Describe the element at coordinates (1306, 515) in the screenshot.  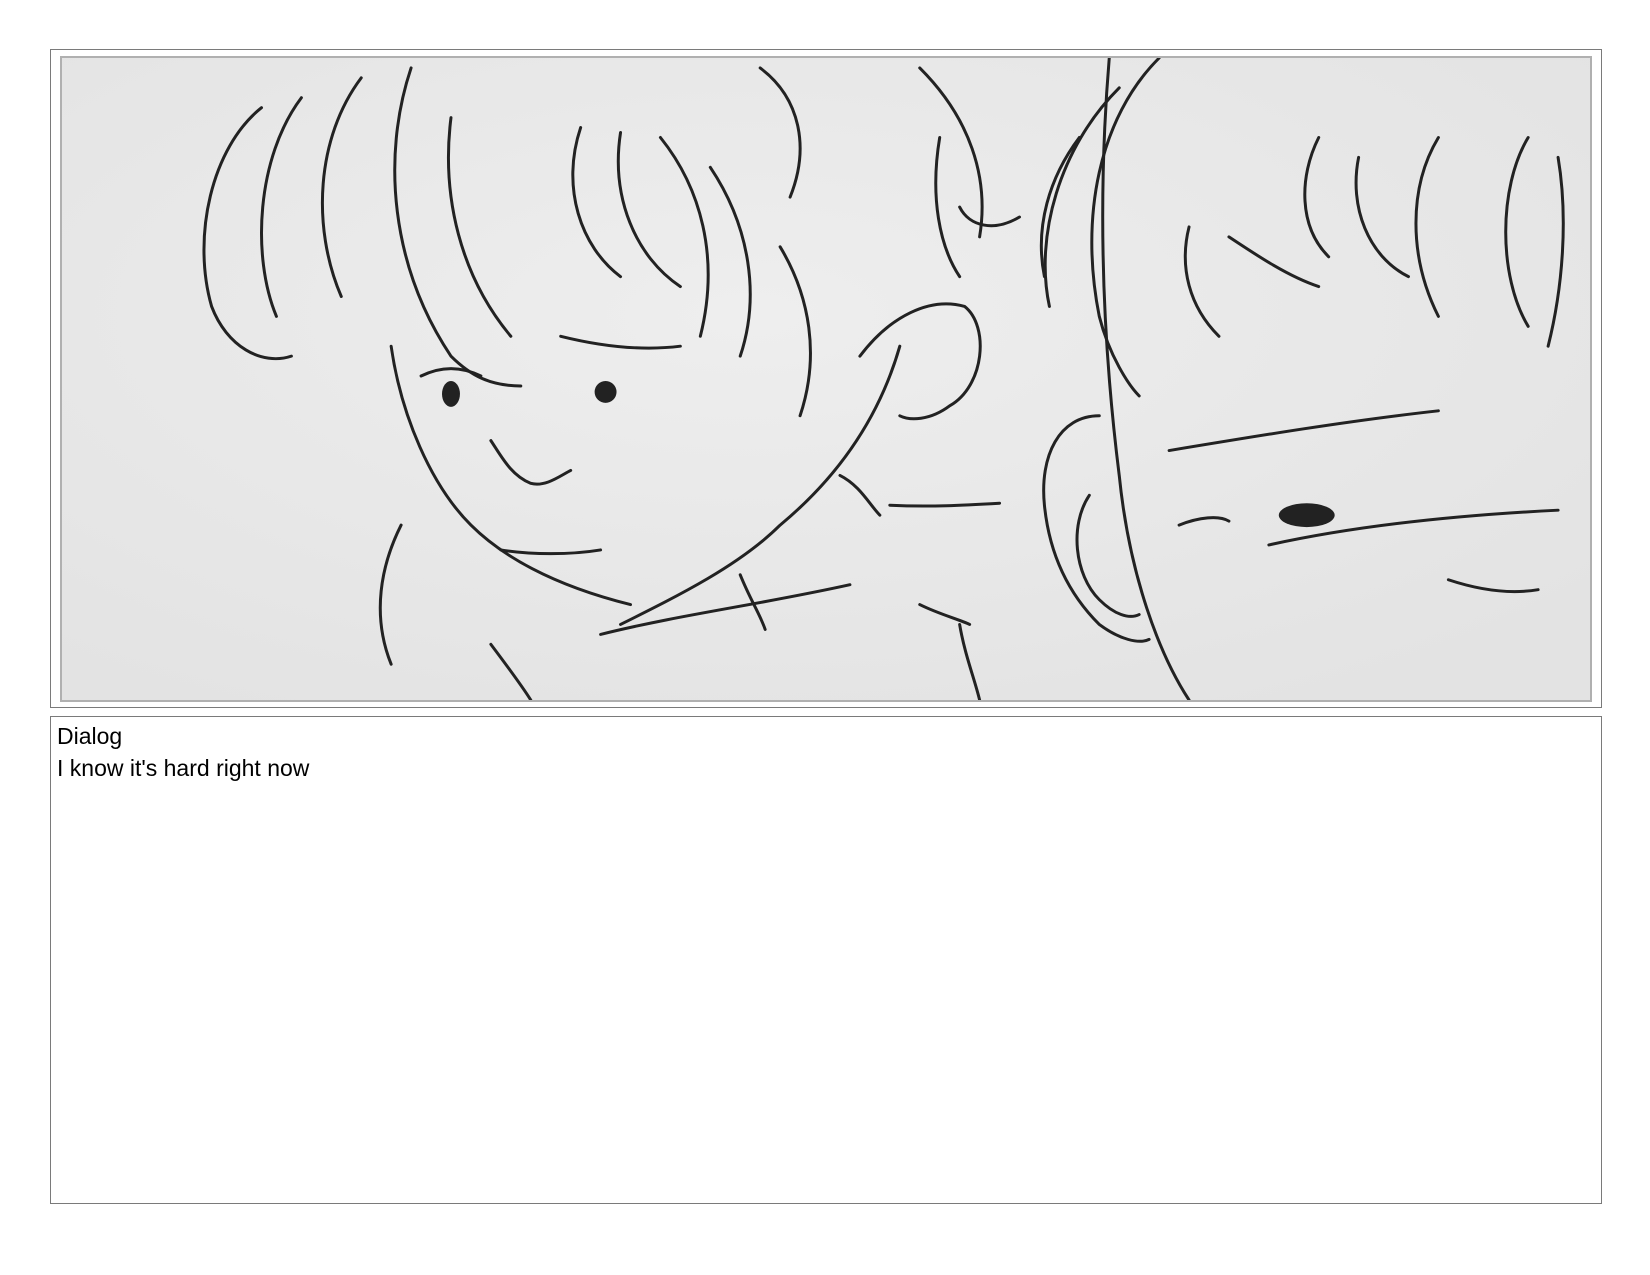
I see `right-child-eye` at that location.